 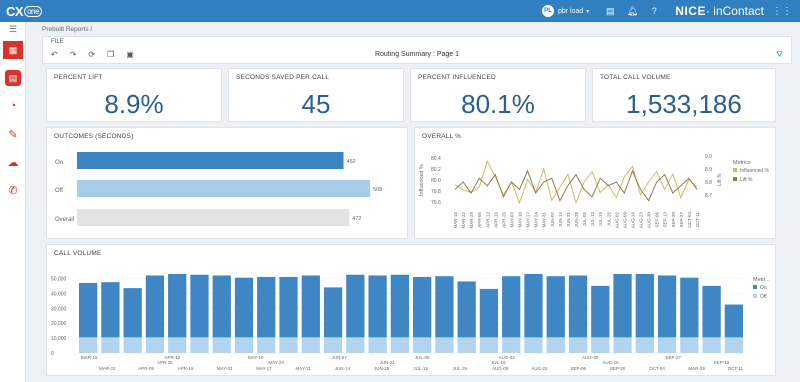 I want to click on edit-icon: ✎, so click(x=13, y=134).